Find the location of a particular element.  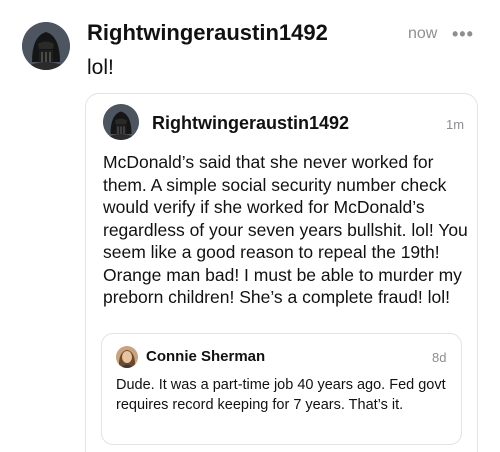

quoted-username: Rightwingeraustin1492 is located at coordinates (250, 123).